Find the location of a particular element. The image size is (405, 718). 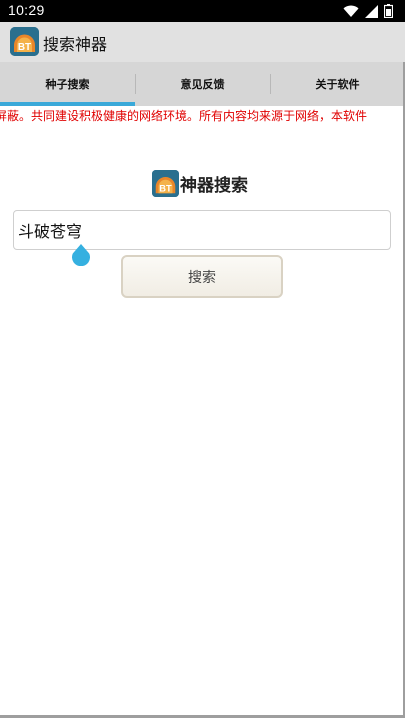

tab-seed-search: 种子搜索 is located at coordinates (67, 84).